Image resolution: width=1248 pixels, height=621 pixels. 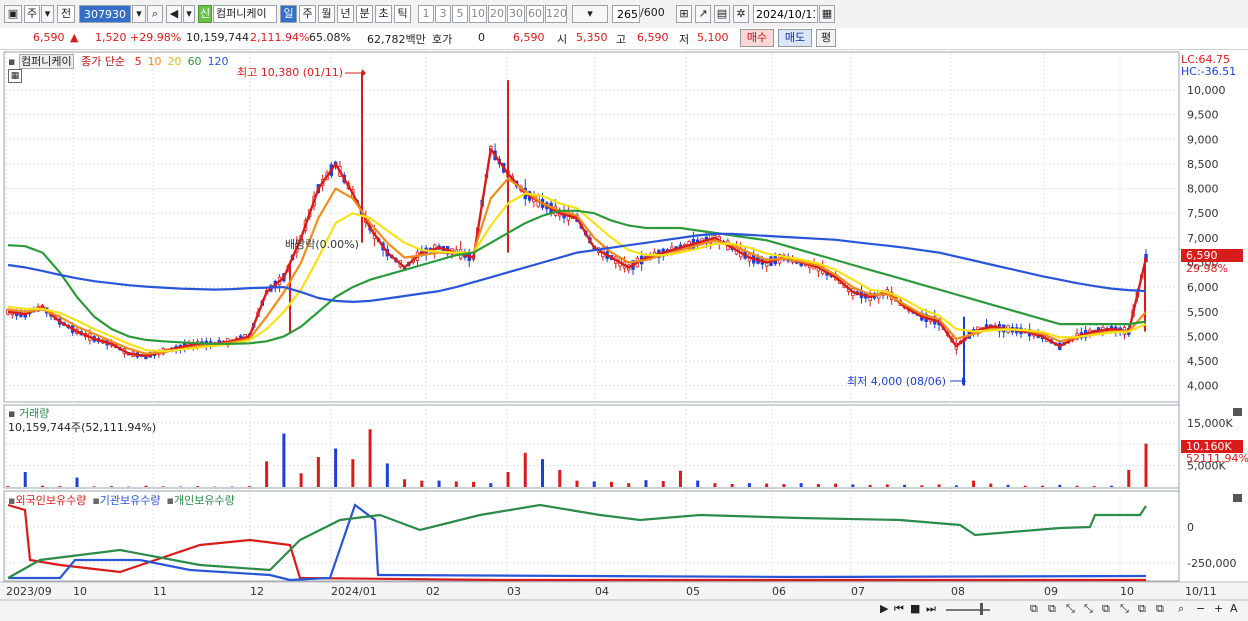 What do you see at coordinates (322, 244) in the screenshot?
I see `dividend-marker: 배당락(0.00%)` at bounding box center [322, 244].